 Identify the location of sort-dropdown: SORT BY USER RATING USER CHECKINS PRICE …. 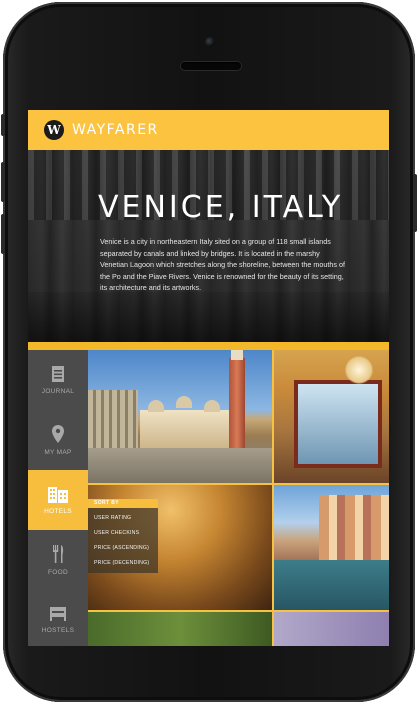
(123, 536).